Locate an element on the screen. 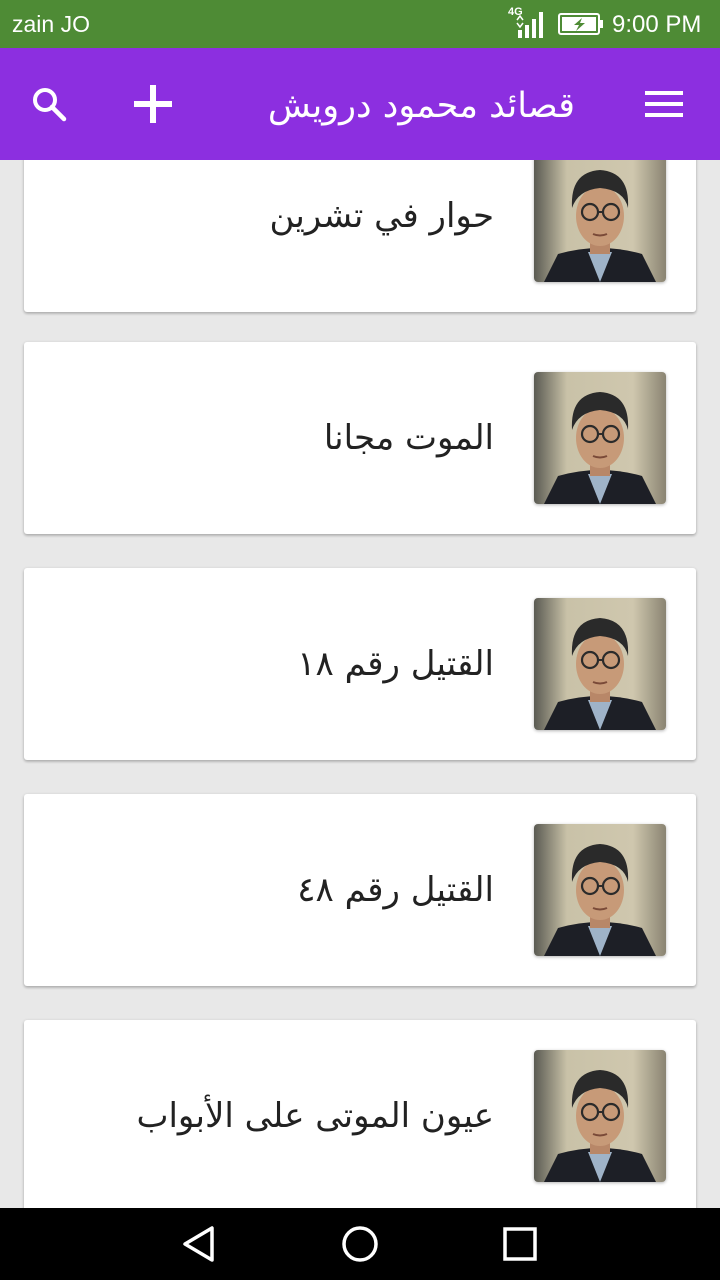 Image resolution: width=720 pixels, height=1280 pixels. menu-icon is located at coordinates (664, 104).